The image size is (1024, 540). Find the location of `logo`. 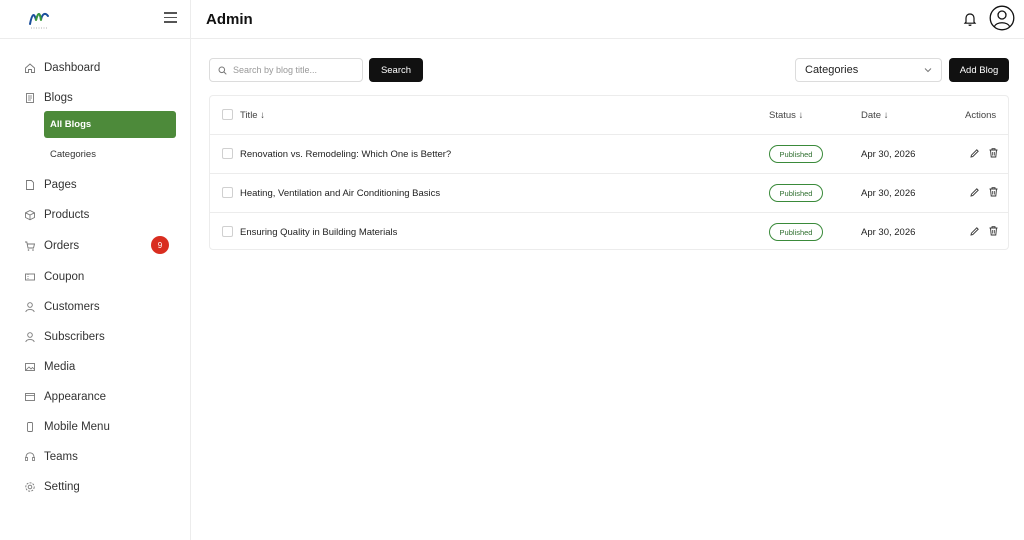

logo is located at coordinates (39, 18).